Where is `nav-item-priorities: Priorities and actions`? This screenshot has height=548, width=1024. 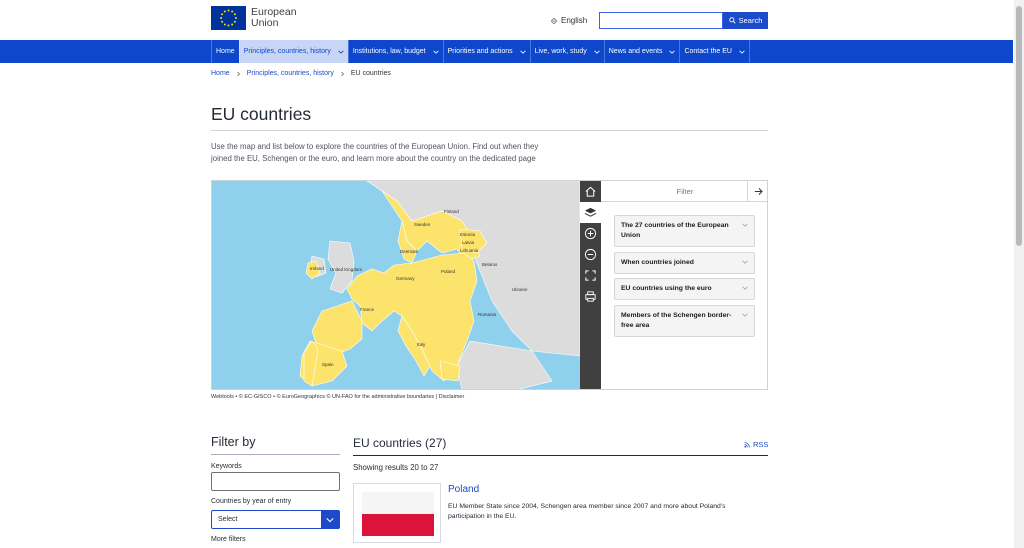
nav-item-priorities: Priorities and actions is located at coordinates (486, 51).